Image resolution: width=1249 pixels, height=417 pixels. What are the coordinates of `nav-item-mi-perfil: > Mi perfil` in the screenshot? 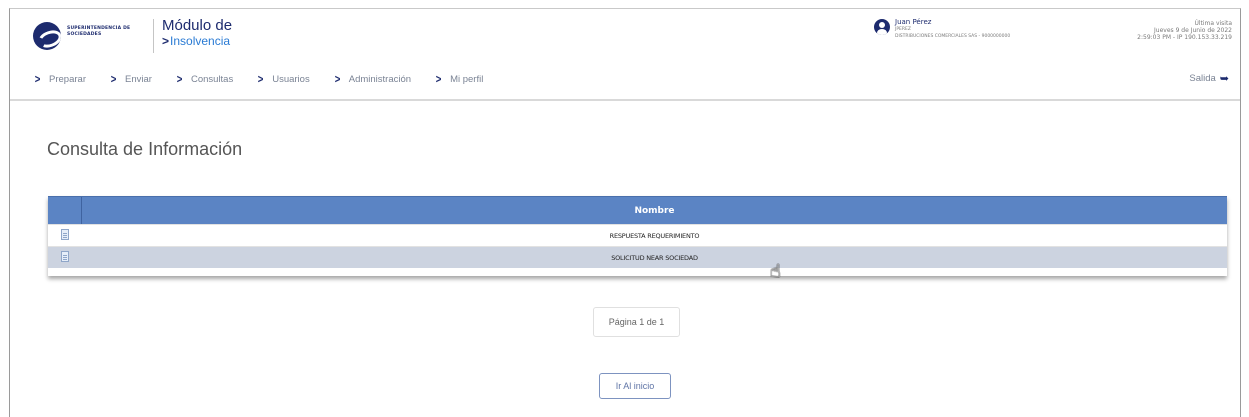 It's located at (459, 79).